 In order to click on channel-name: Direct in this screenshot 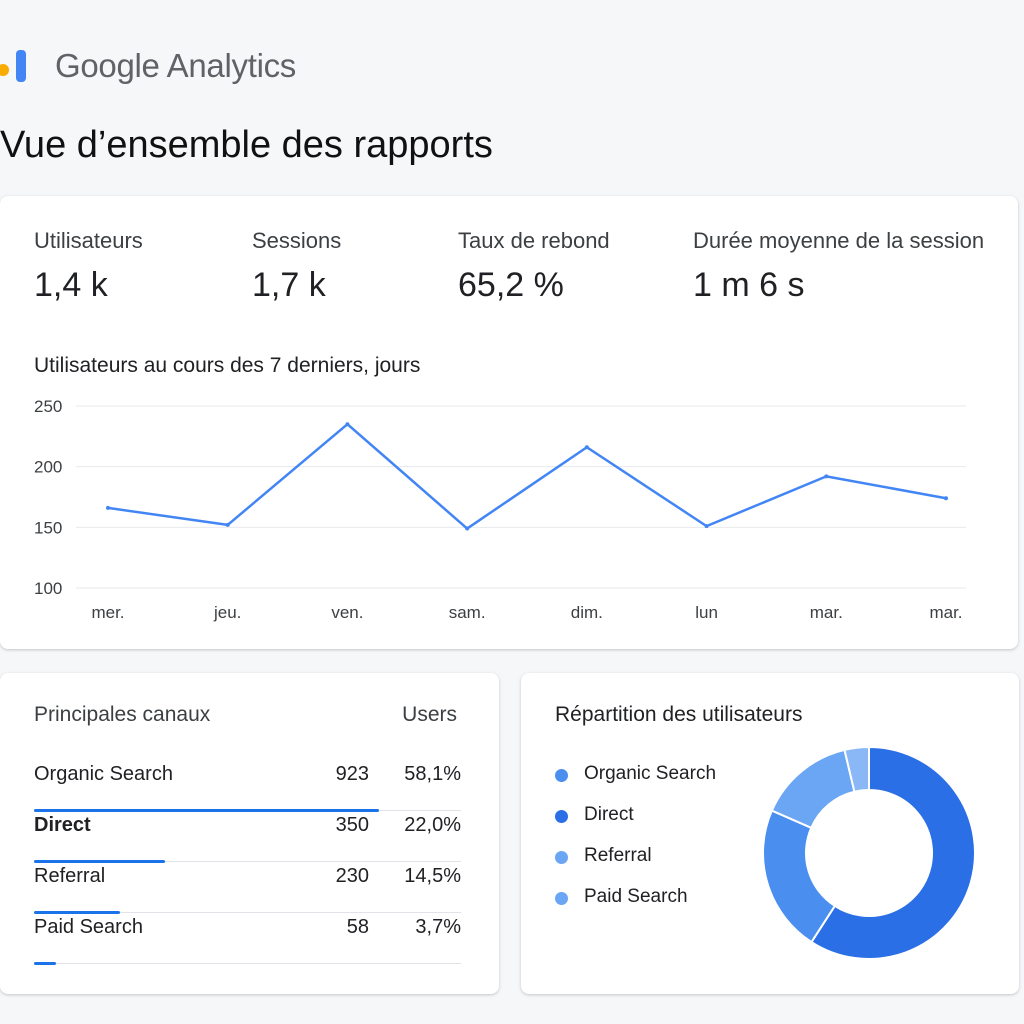, I will do `click(62, 825)`.